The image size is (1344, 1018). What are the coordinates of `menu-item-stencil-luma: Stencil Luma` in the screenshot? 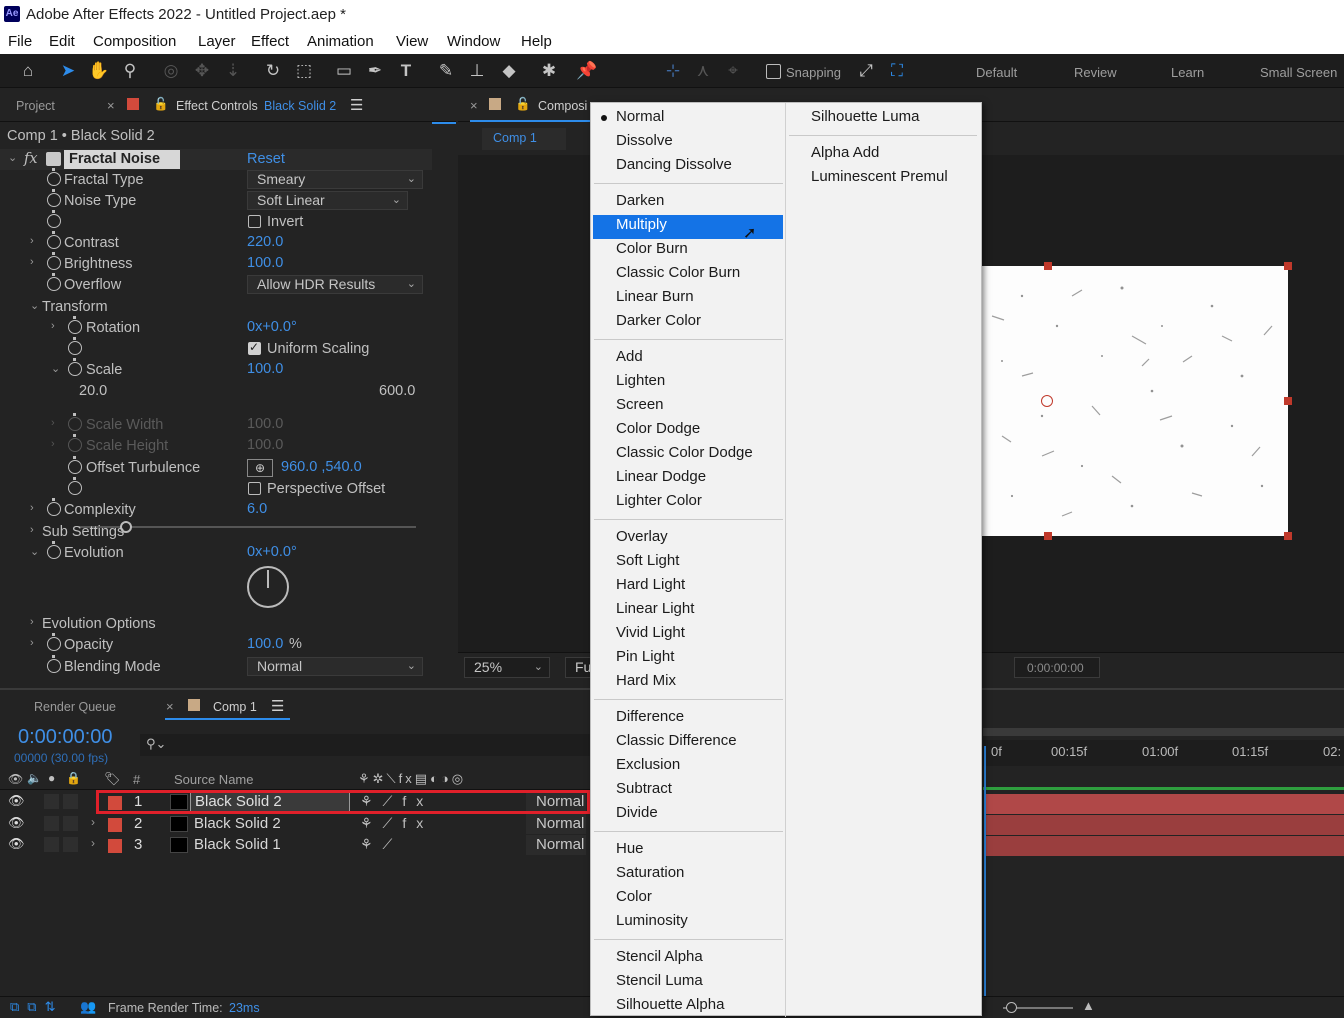 It's located at (659, 980).